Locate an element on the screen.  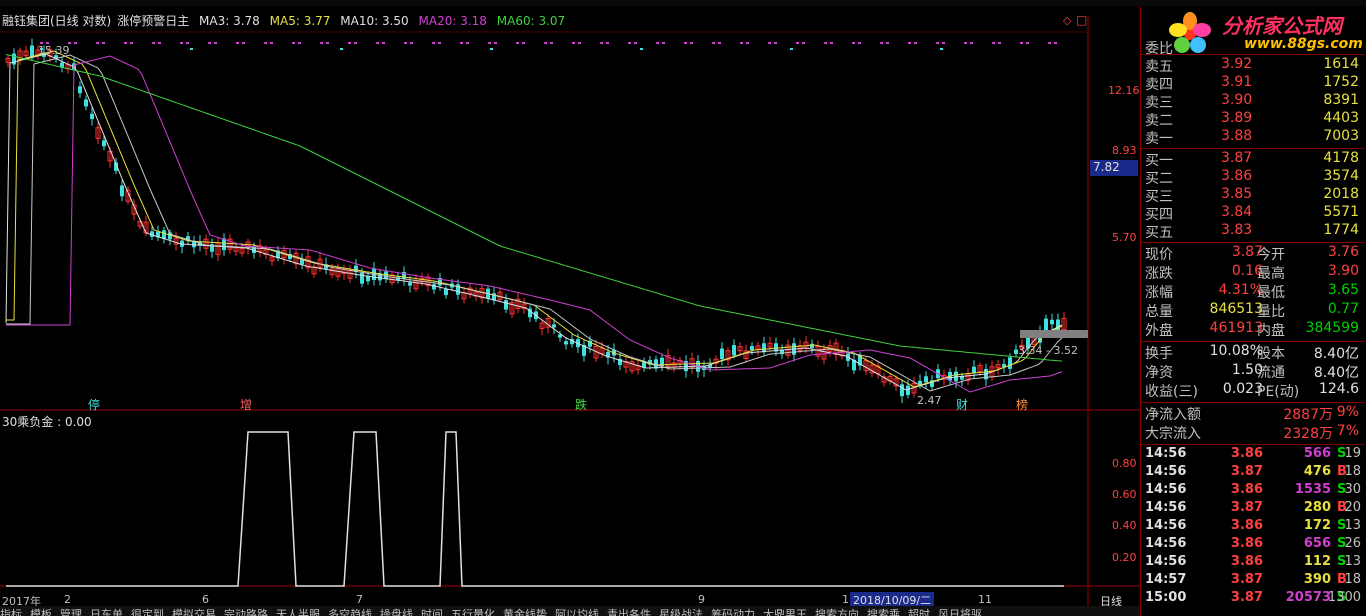
time-label-7: 7 is located at coordinates (359, 599).